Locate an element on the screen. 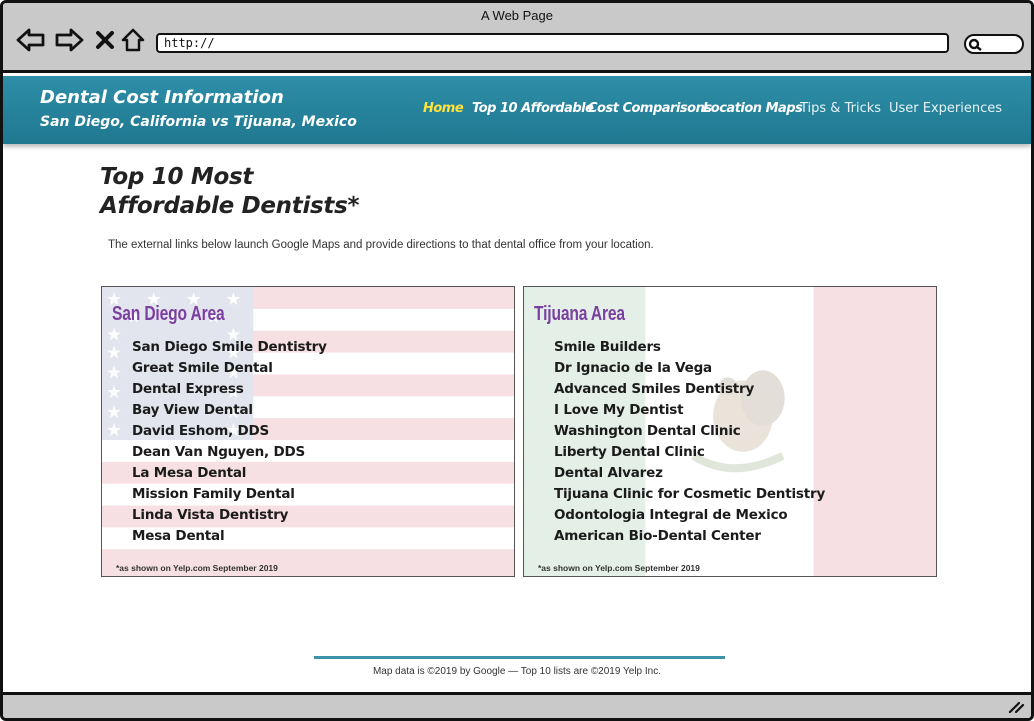 Image resolution: width=1034 pixels, height=721 pixels. nav-cost-comparisons: Cost Comparisons is located at coordinates (650, 108).